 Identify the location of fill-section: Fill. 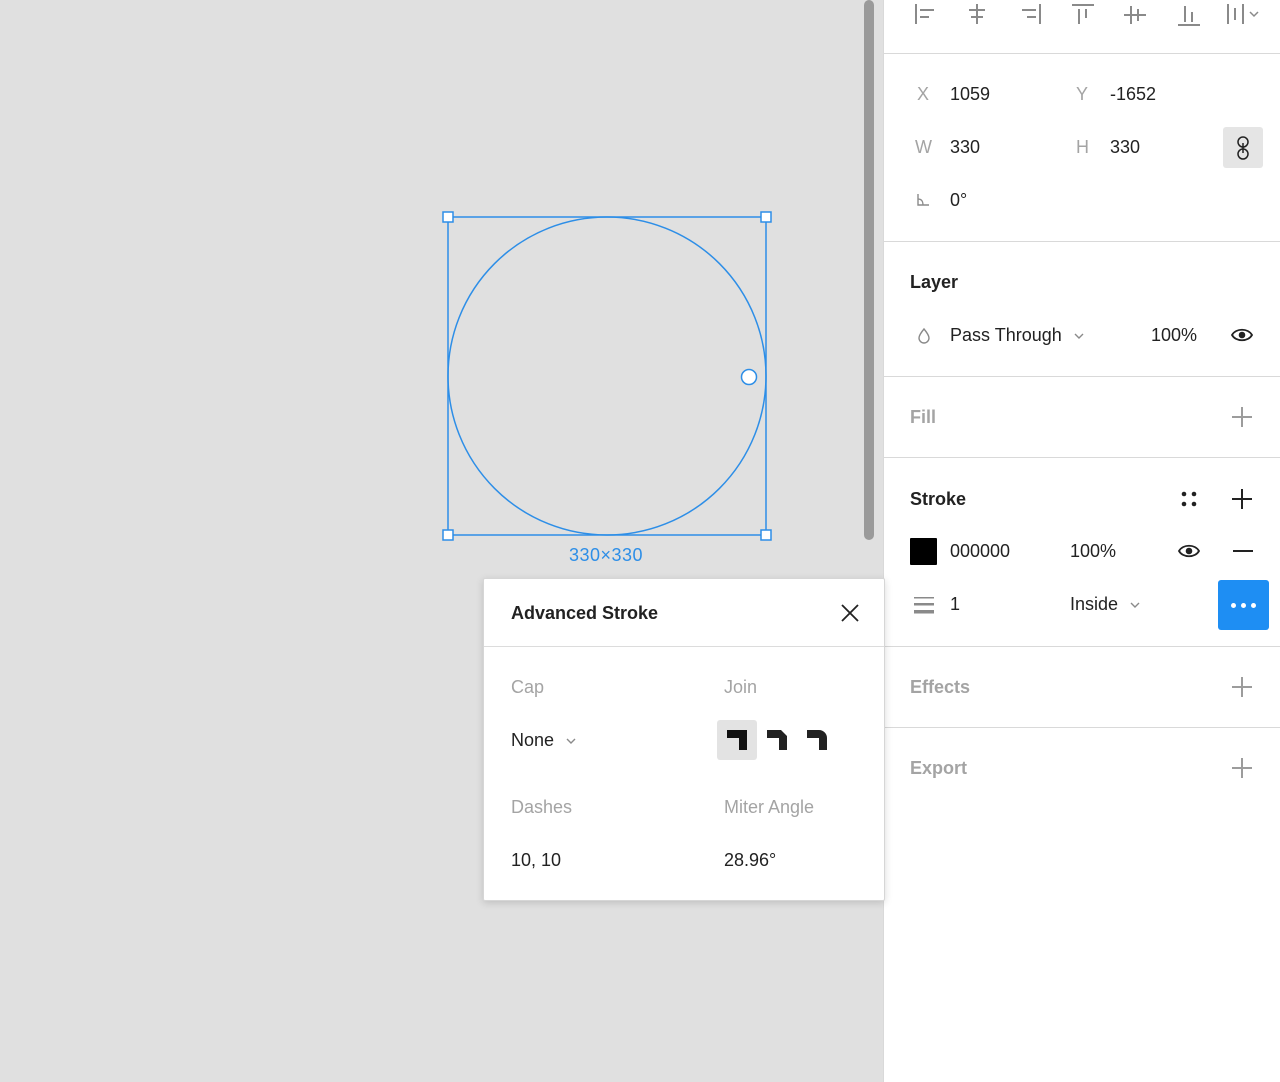
(1082, 417).